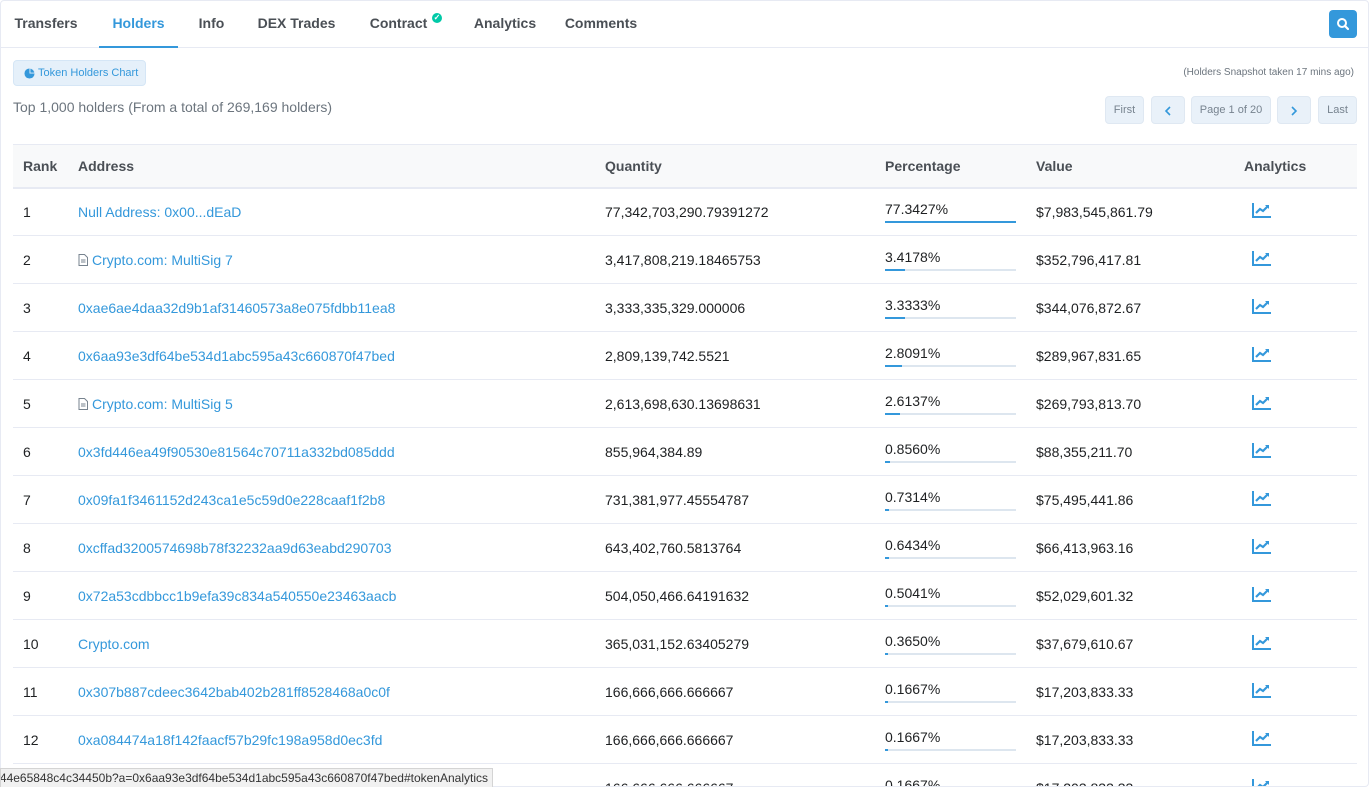 The width and height of the screenshot is (1371, 787). What do you see at coordinates (1140, 739) in the screenshot?
I see `value-cell: $17,203,833.33` at bounding box center [1140, 739].